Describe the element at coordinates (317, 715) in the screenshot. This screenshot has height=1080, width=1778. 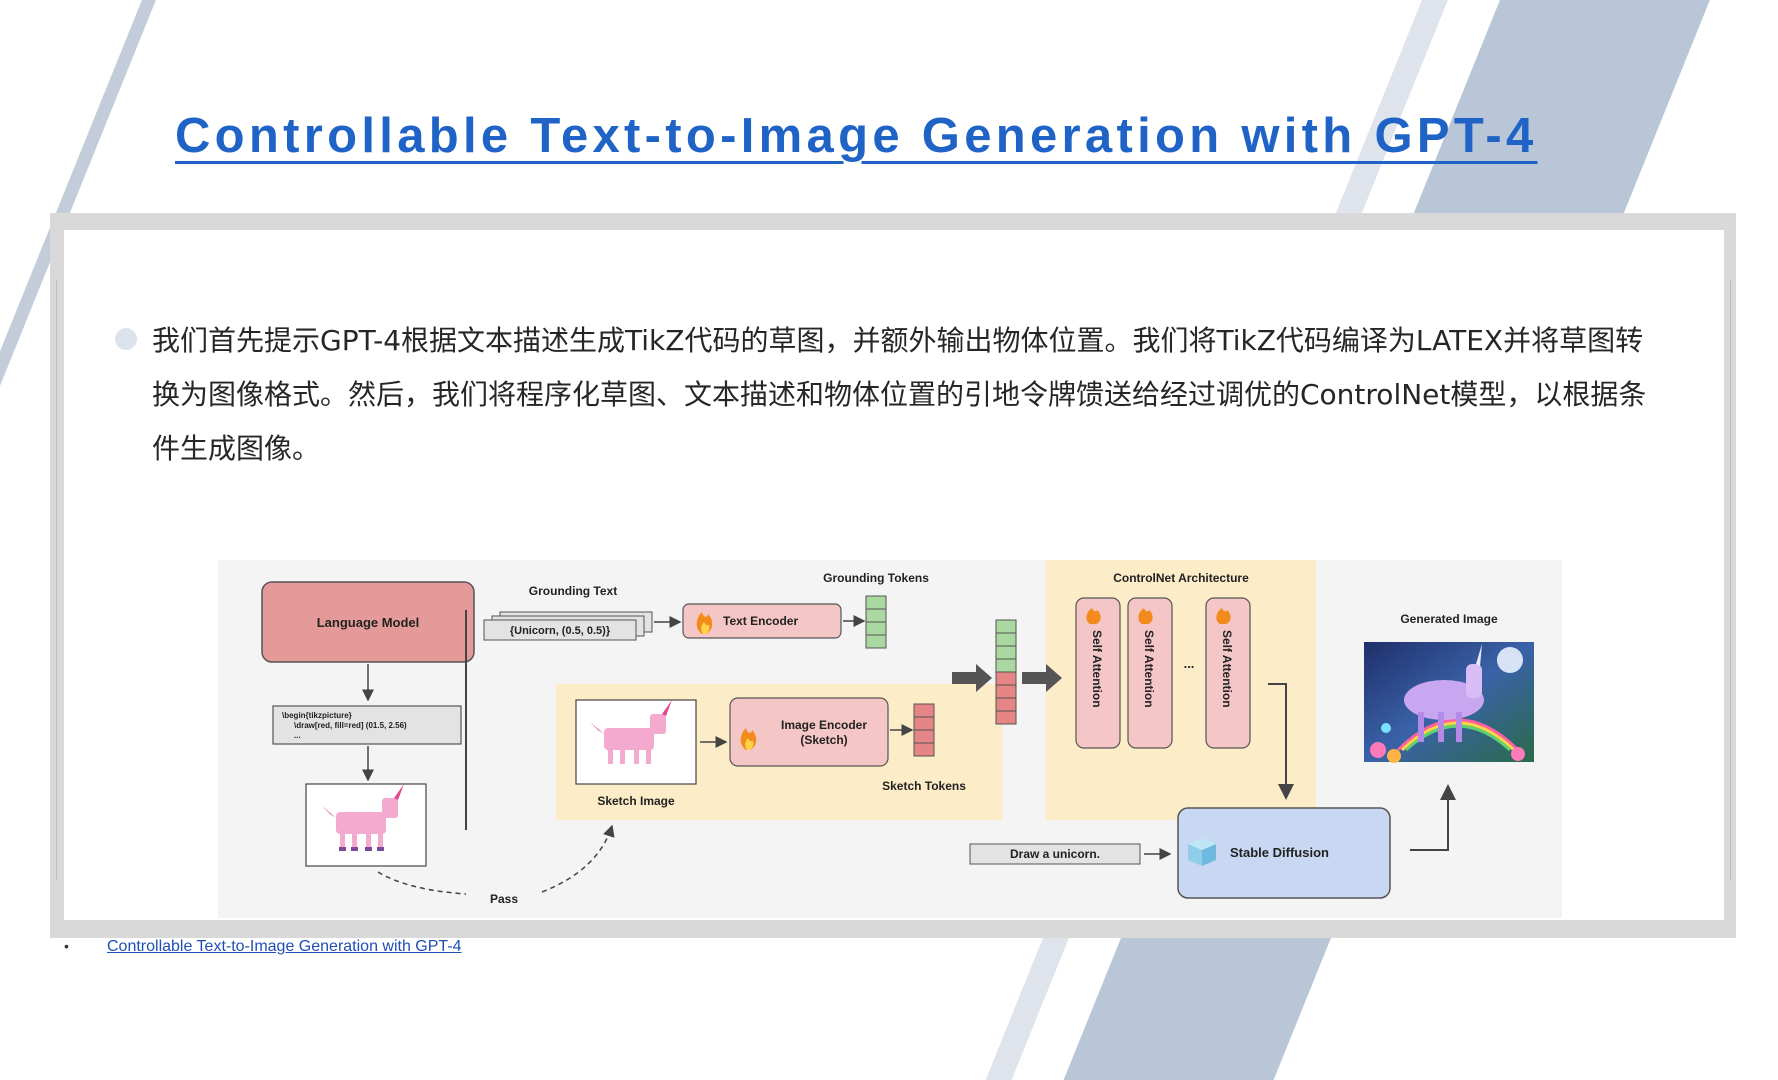
I see `tikz-line-1: \begin{tikzpicture}` at that location.